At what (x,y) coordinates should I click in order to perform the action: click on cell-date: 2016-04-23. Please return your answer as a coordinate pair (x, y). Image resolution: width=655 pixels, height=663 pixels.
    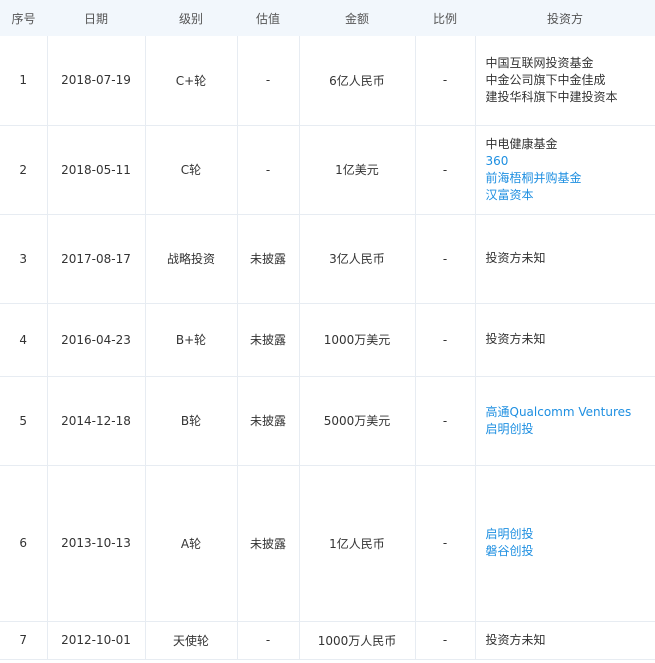
    Looking at the image, I should click on (96, 340).